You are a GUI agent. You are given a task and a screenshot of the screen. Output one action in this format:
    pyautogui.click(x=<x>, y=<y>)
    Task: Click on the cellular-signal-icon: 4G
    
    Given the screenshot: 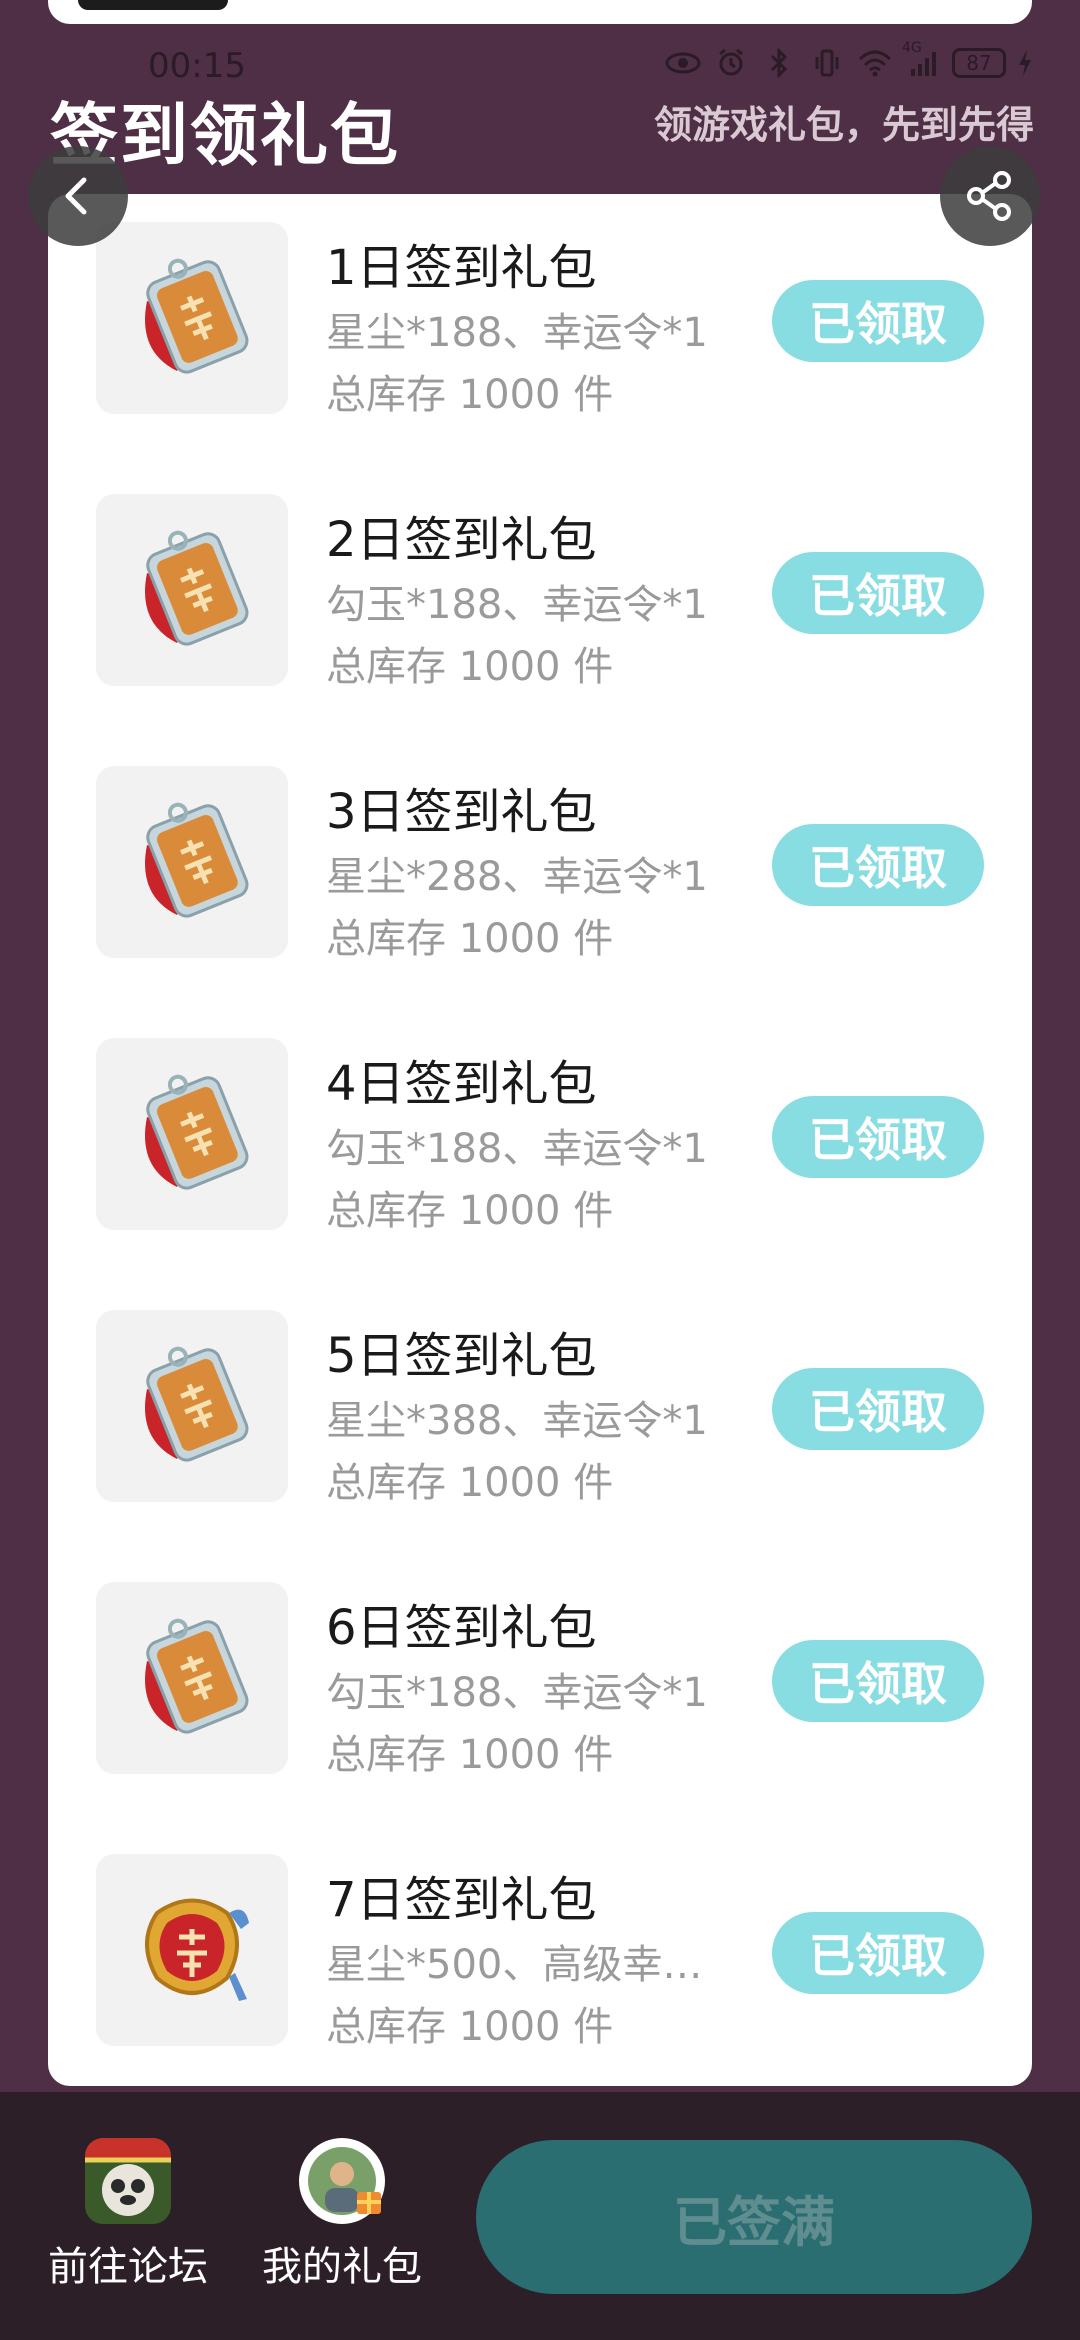 What is the action you would take?
    pyautogui.click(x=922, y=59)
    